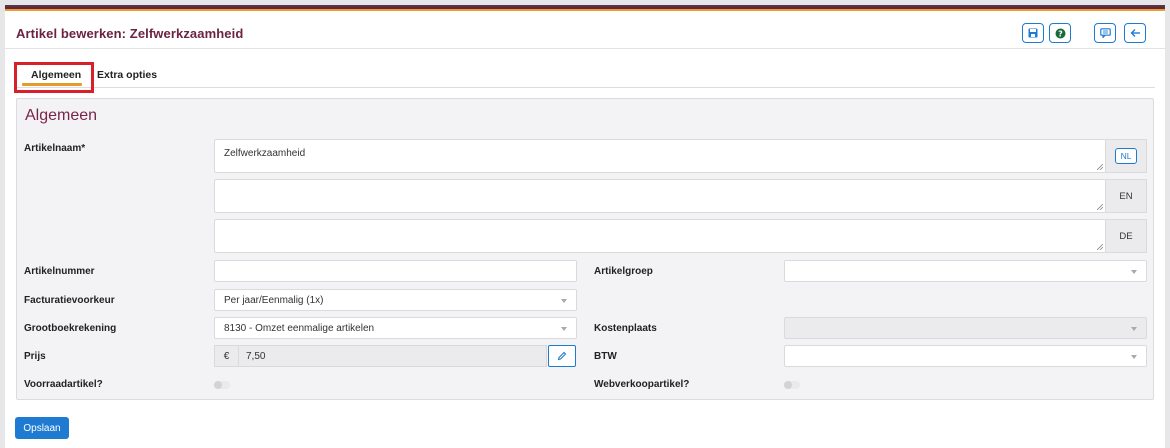 The height and width of the screenshot is (448, 1170). Describe the element at coordinates (1126, 236) in the screenshot. I see `lang-cell-de: DE` at that location.